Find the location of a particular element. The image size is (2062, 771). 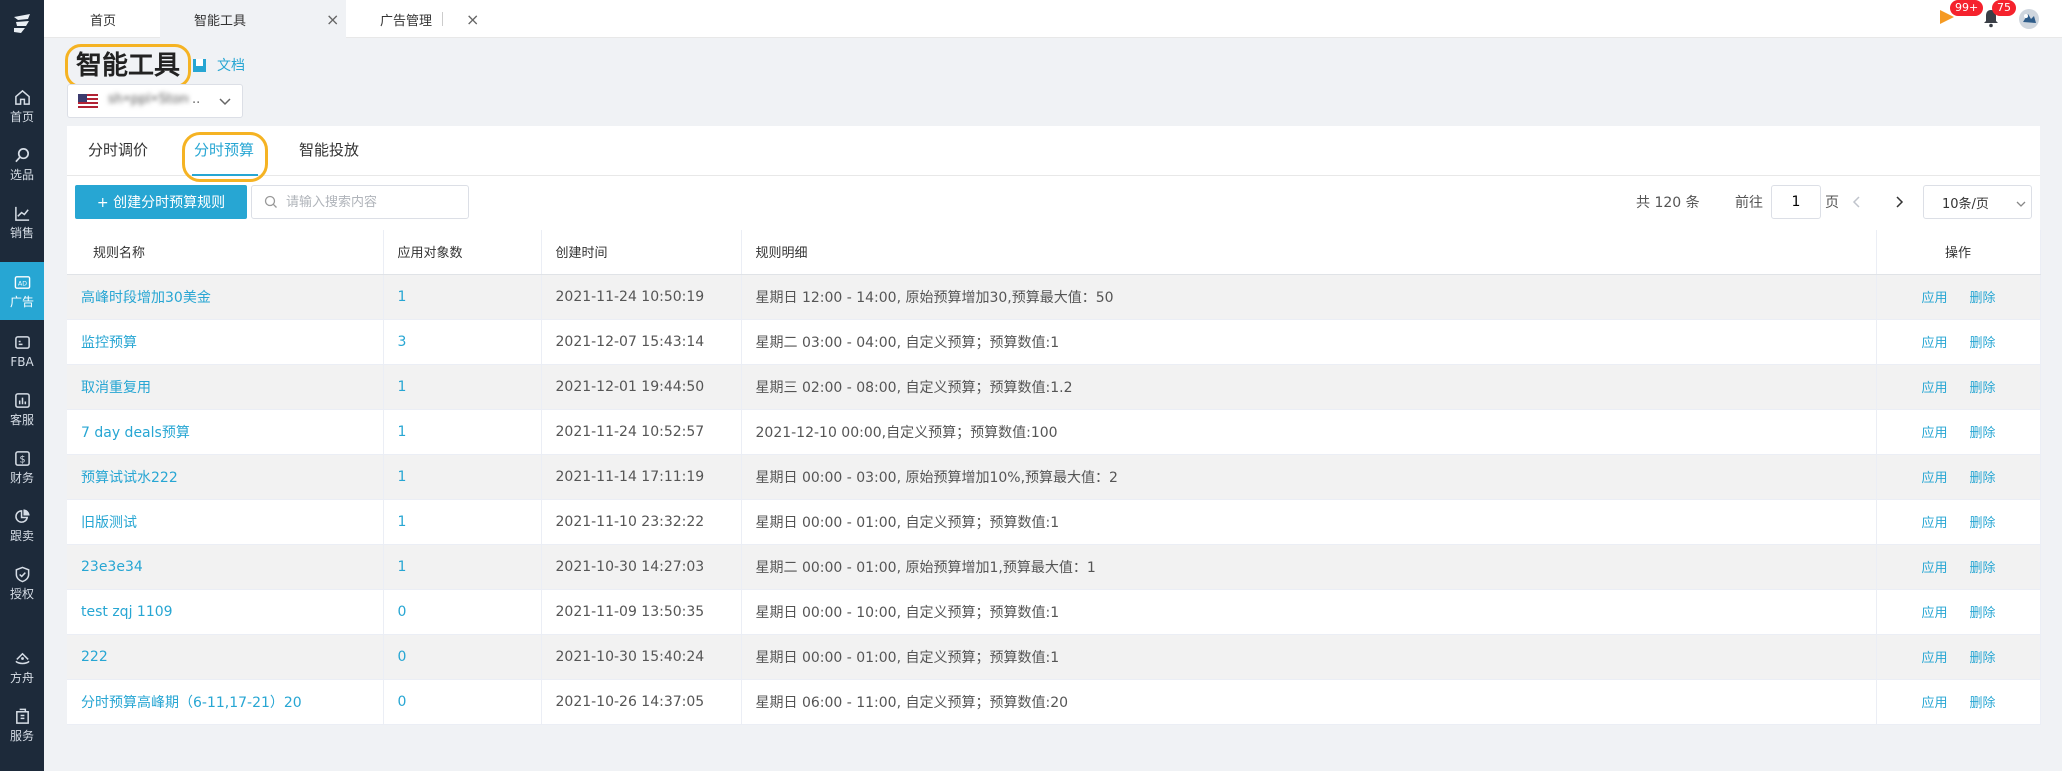

store-select: sh•ppl•Store .. is located at coordinates (155, 101).